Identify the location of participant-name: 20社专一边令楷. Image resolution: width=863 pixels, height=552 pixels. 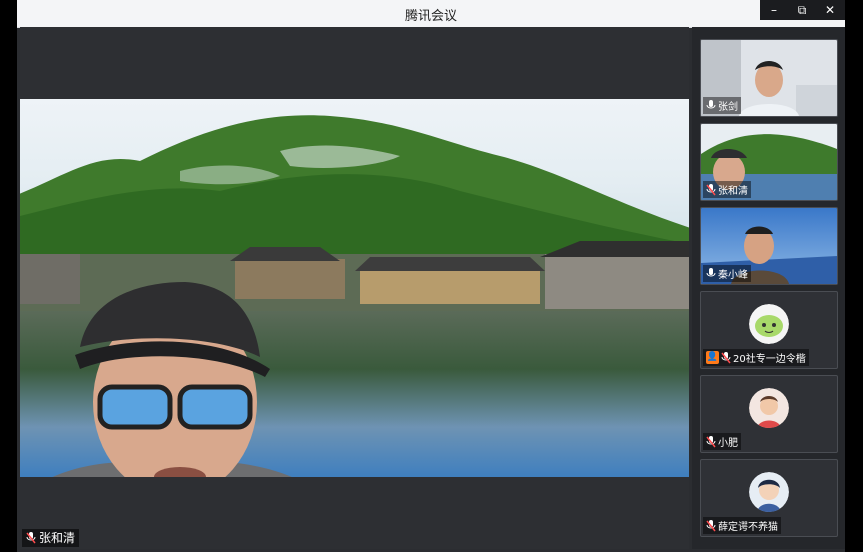
(769, 359).